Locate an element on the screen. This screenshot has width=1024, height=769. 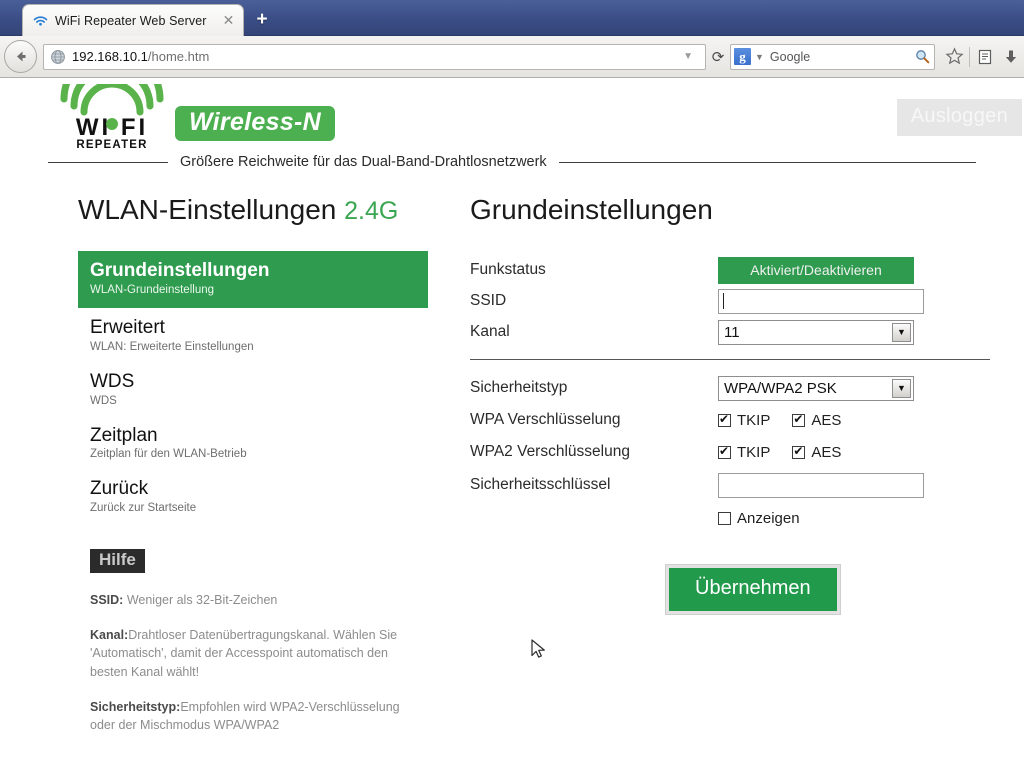
reader-icon is located at coordinates (985, 56).